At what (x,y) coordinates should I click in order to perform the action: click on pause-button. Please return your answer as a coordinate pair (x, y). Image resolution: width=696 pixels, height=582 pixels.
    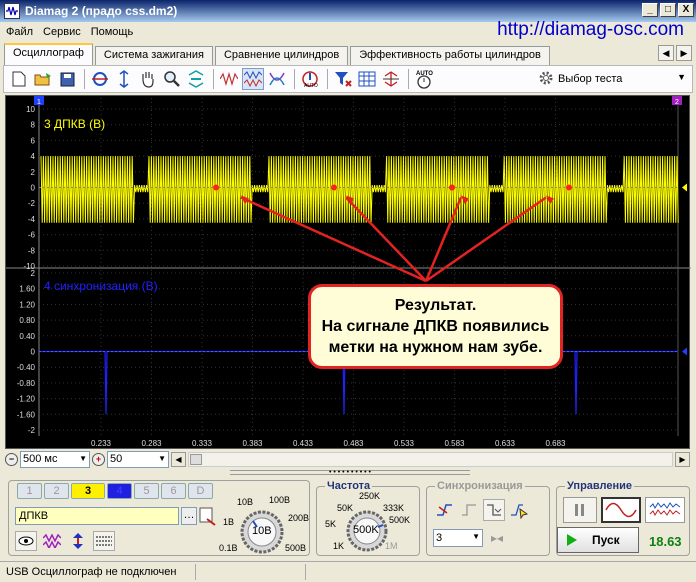
    Looking at the image, I should click on (580, 510).